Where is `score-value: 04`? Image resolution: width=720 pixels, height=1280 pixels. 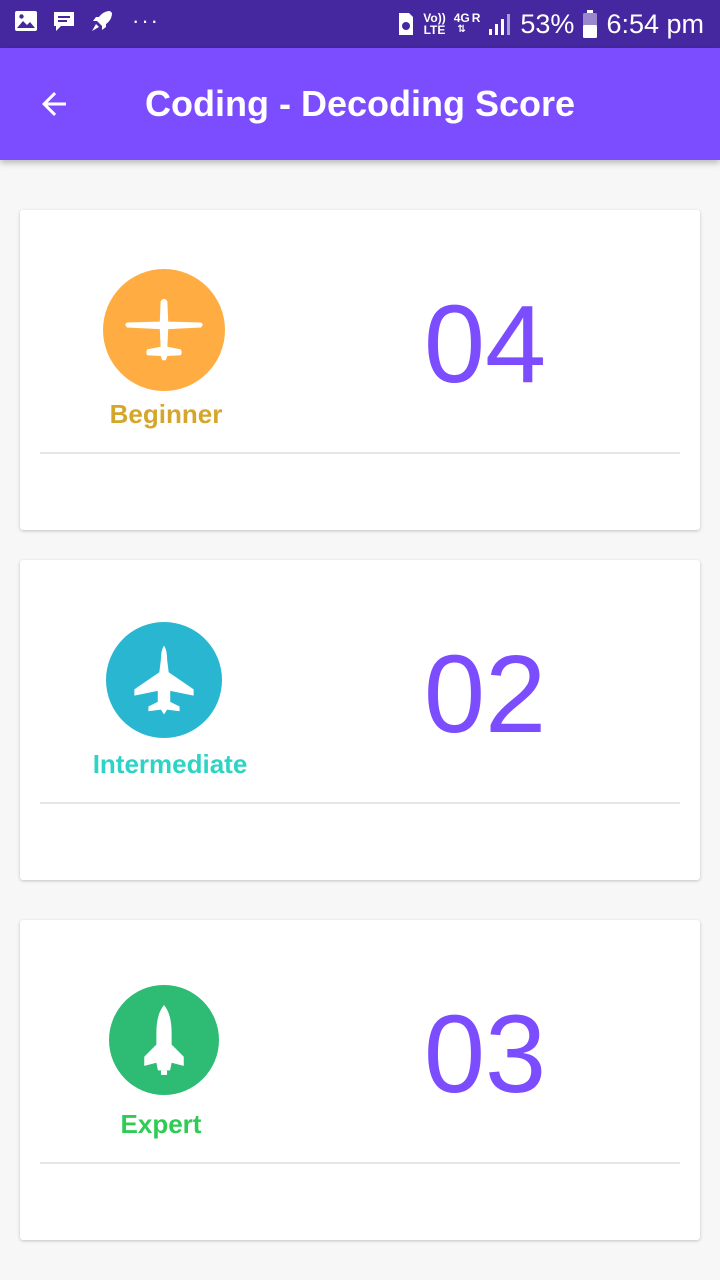
score-value: 04 is located at coordinates (485, 344).